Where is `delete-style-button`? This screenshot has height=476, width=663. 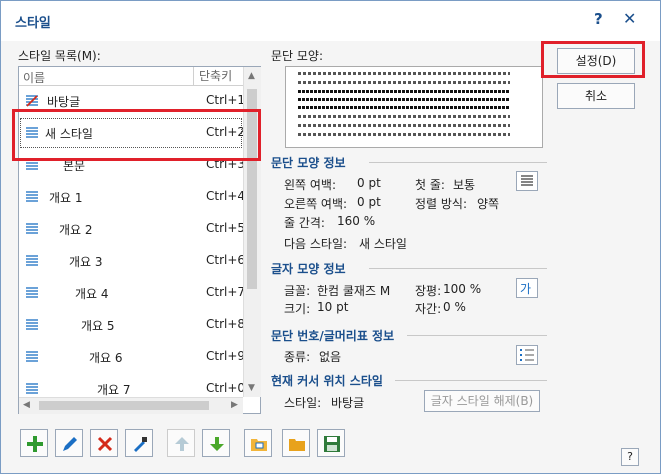 delete-style-button is located at coordinates (104, 443).